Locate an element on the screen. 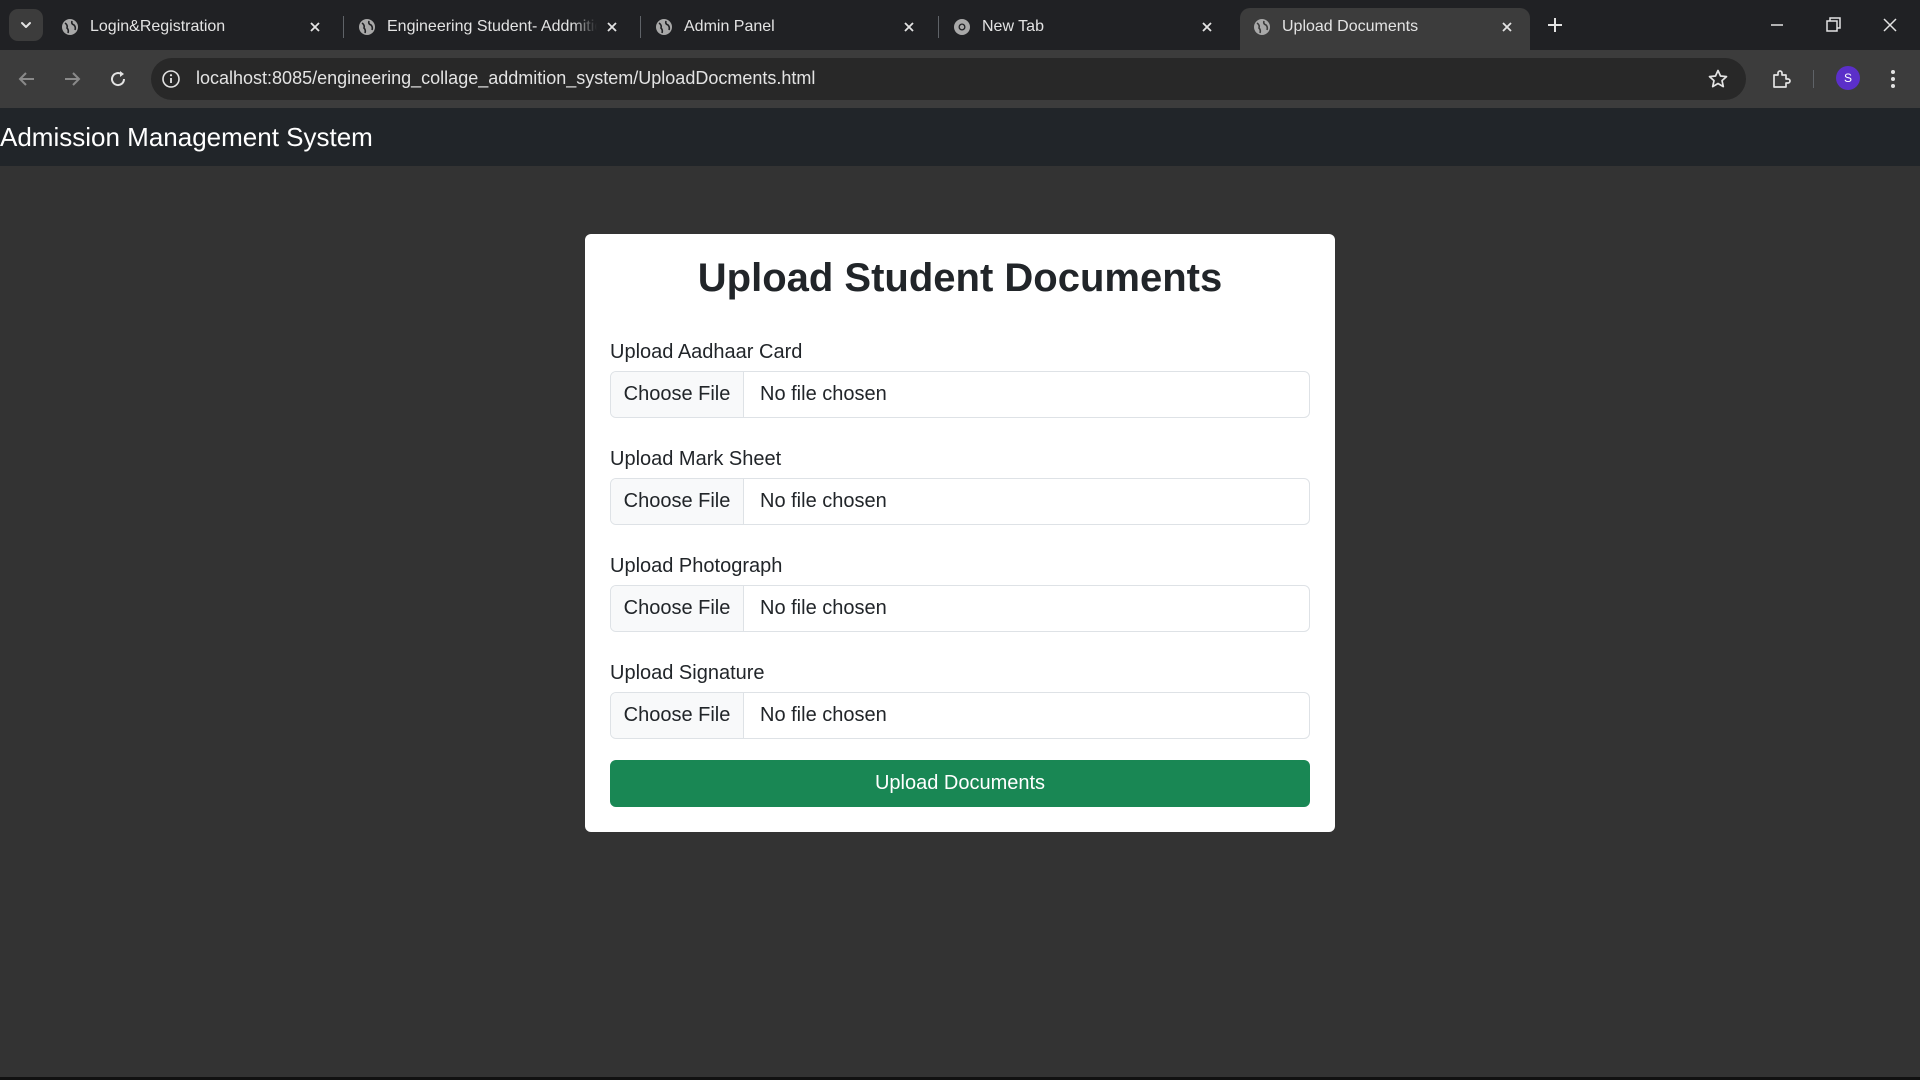  aadhaar-label: Upload Aadhaar Card is located at coordinates (706, 352).